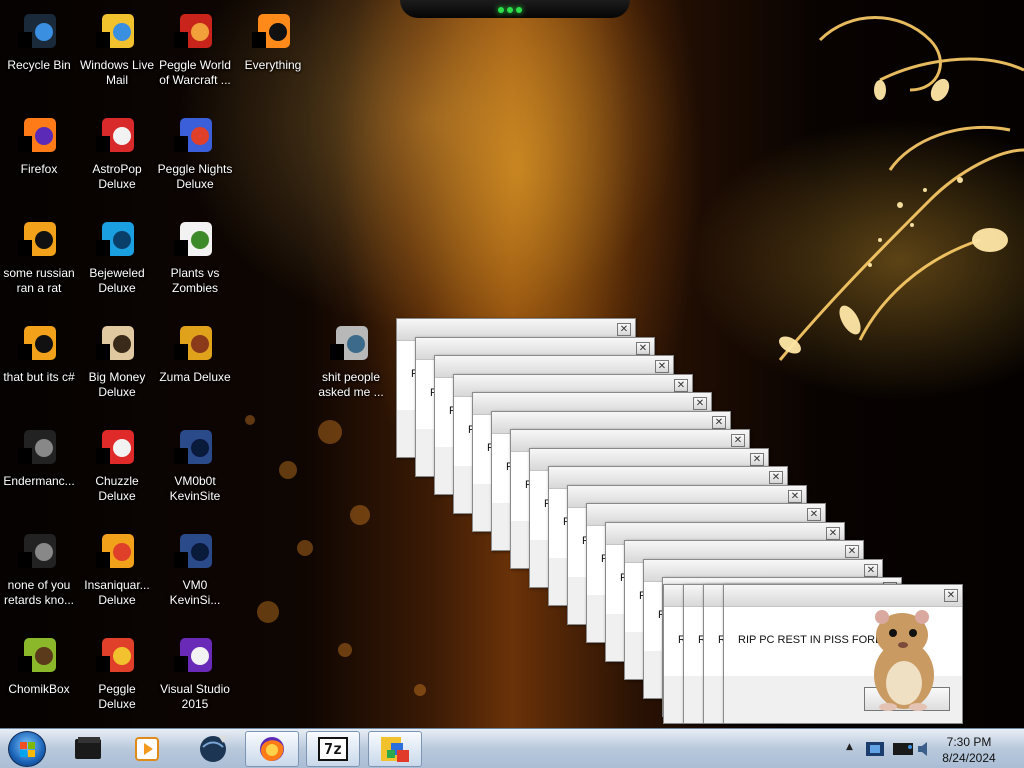 The width and height of the screenshot is (1024, 768). I want to click on taskbar-firefox, so click(272, 749).